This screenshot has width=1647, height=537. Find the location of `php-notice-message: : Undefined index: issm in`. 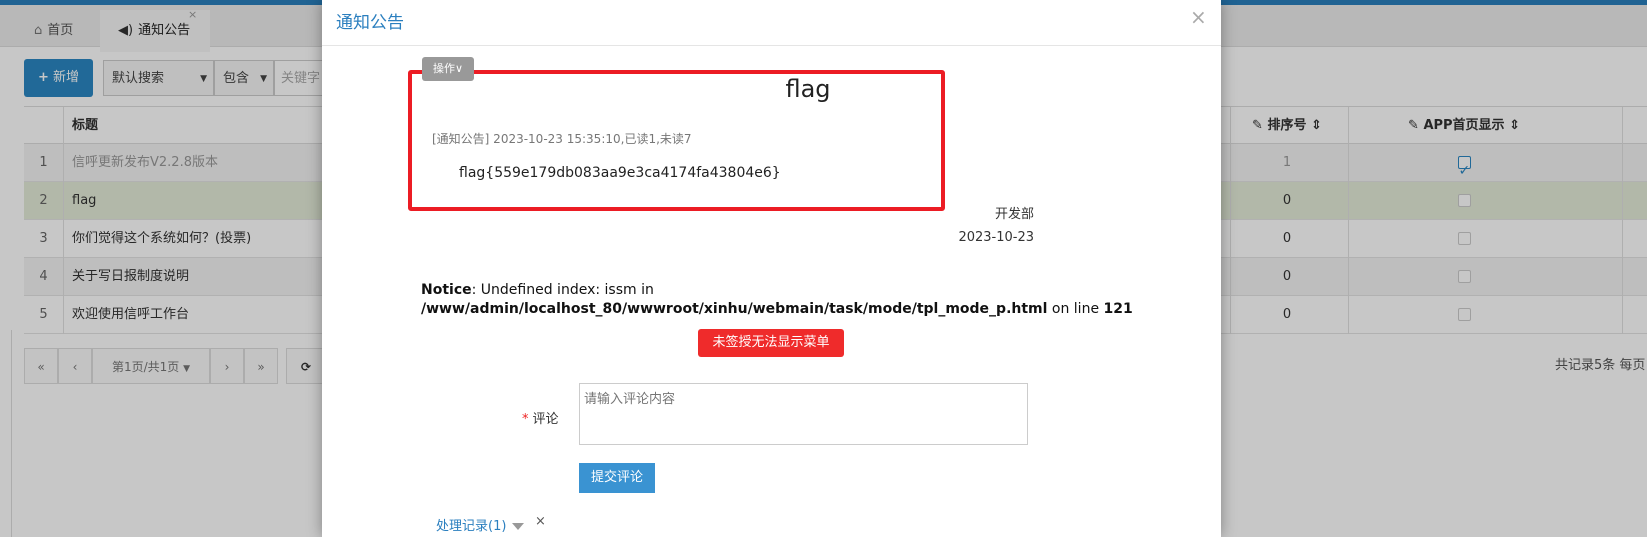

php-notice-message: : Undefined index: issm in is located at coordinates (562, 290).